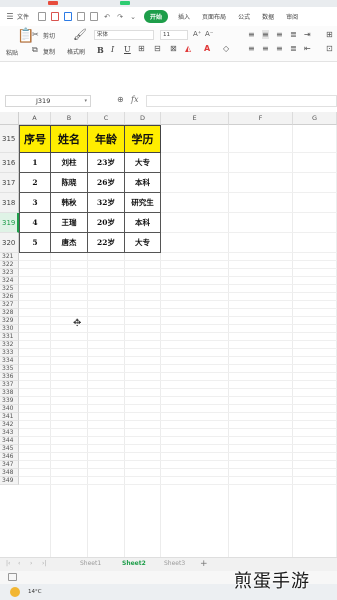 The image size is (337, 600). I want to click on prev-sheet-icon: ‹, so click(19, 563).